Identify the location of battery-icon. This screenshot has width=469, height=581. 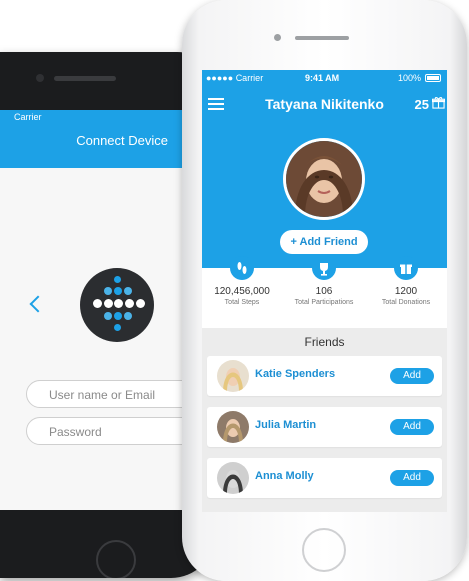
(433, 78).